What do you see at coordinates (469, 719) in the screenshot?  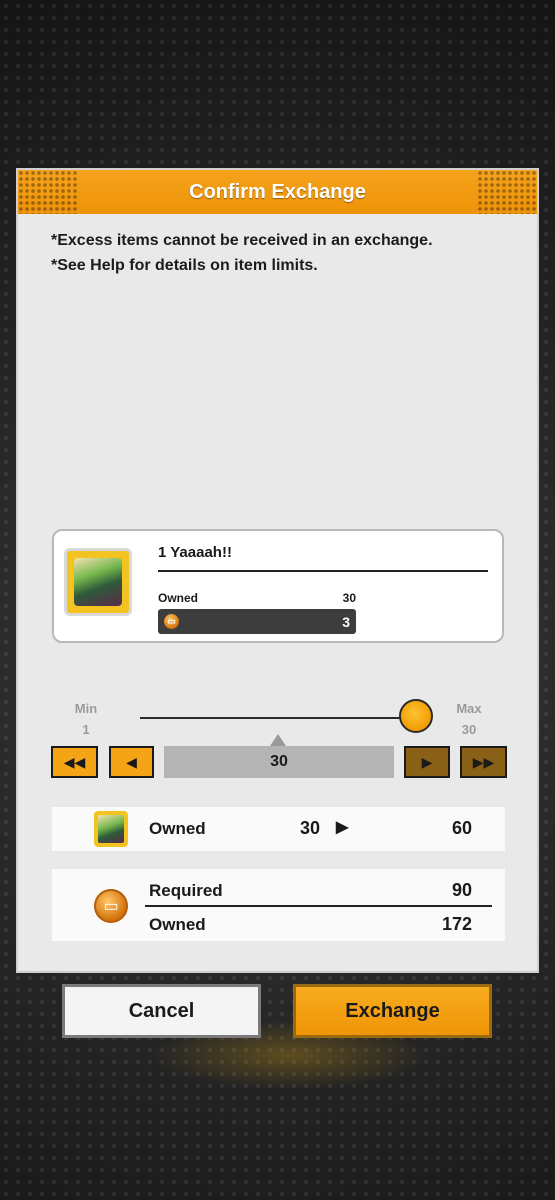 I see `max-indicator: Max 30` at bounding box center [469, 719].